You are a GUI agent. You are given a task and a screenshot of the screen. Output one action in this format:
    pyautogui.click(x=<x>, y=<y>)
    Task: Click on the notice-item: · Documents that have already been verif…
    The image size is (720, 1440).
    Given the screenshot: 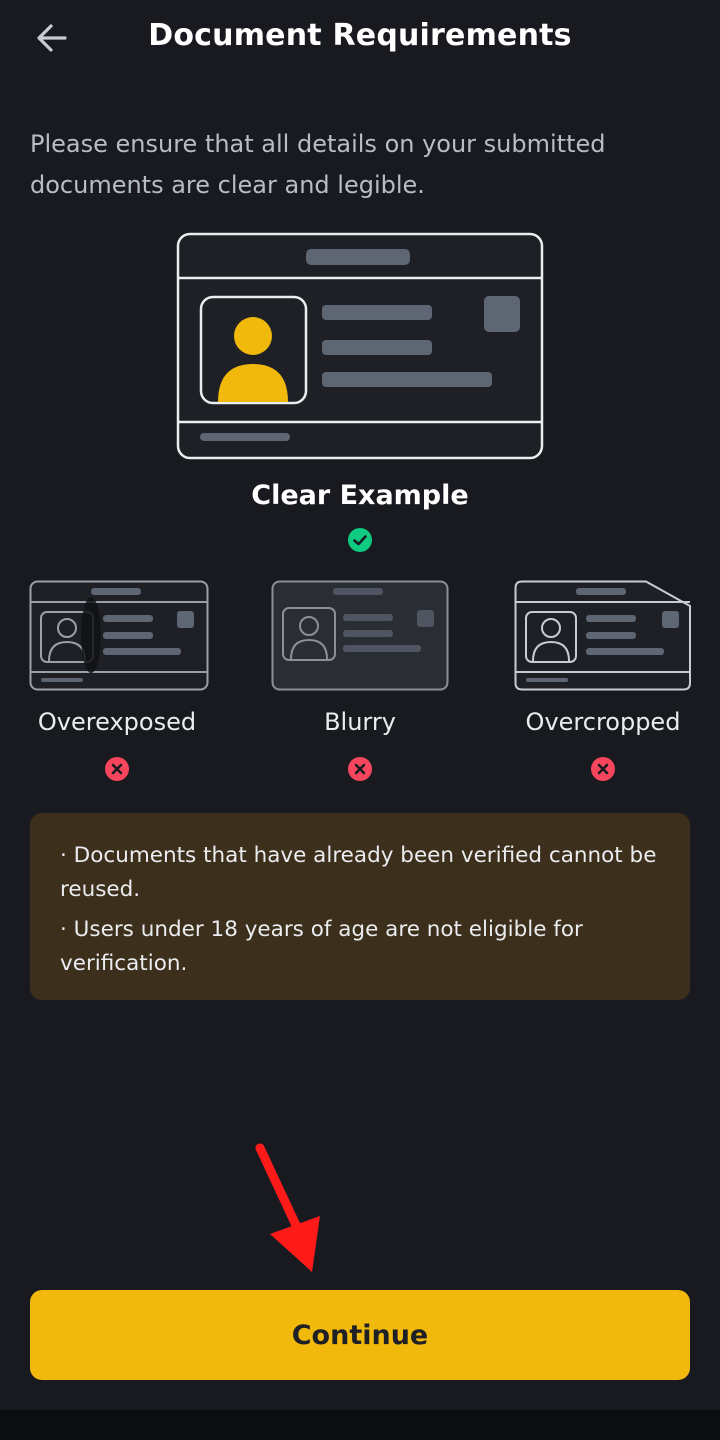 What is the action you would take?
    pyautogui.click(x=358, y=872)
    